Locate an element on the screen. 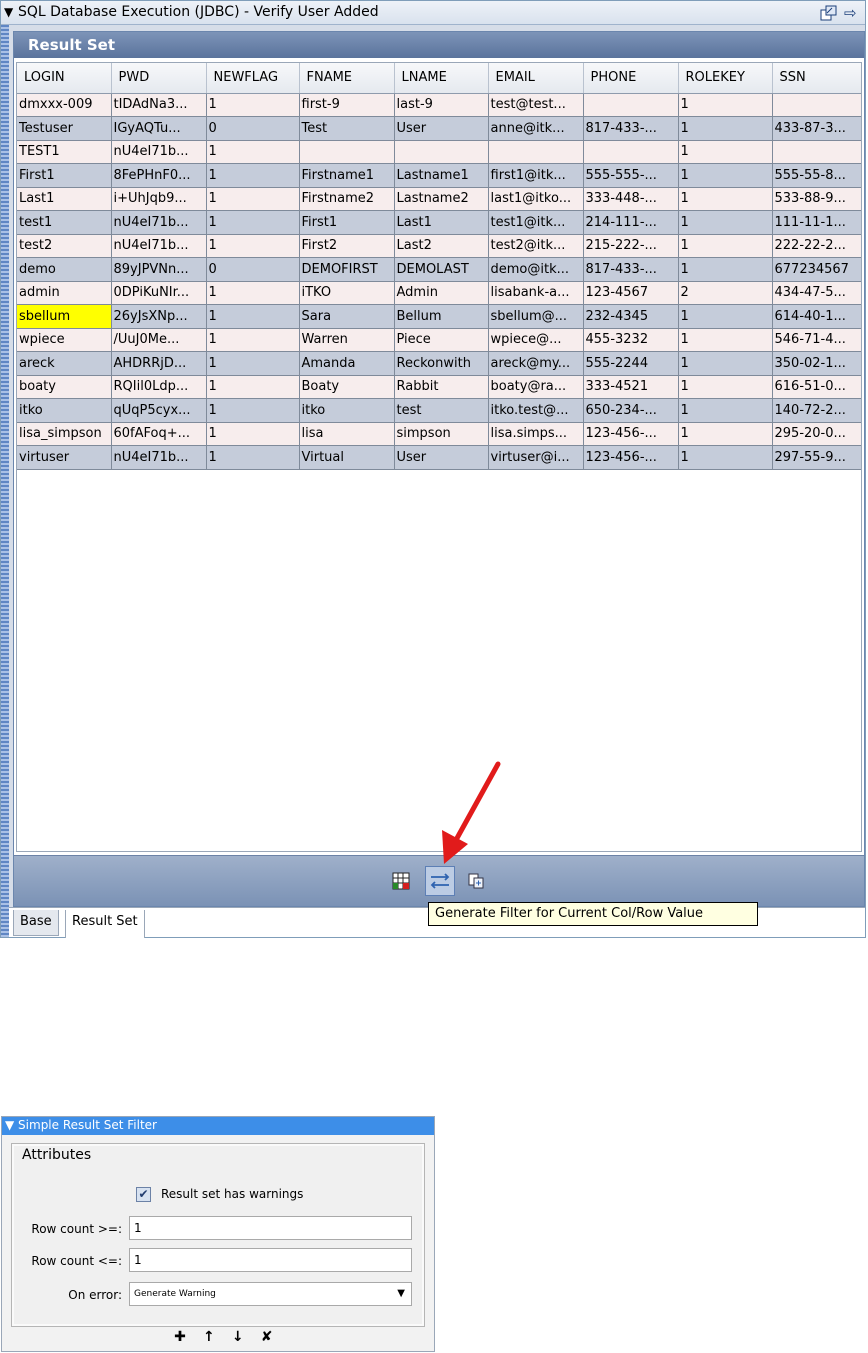 This screenshot has width=868, height=1353. on-error-select: Generate Warning ▼ is located at coordinates (270, 1294).